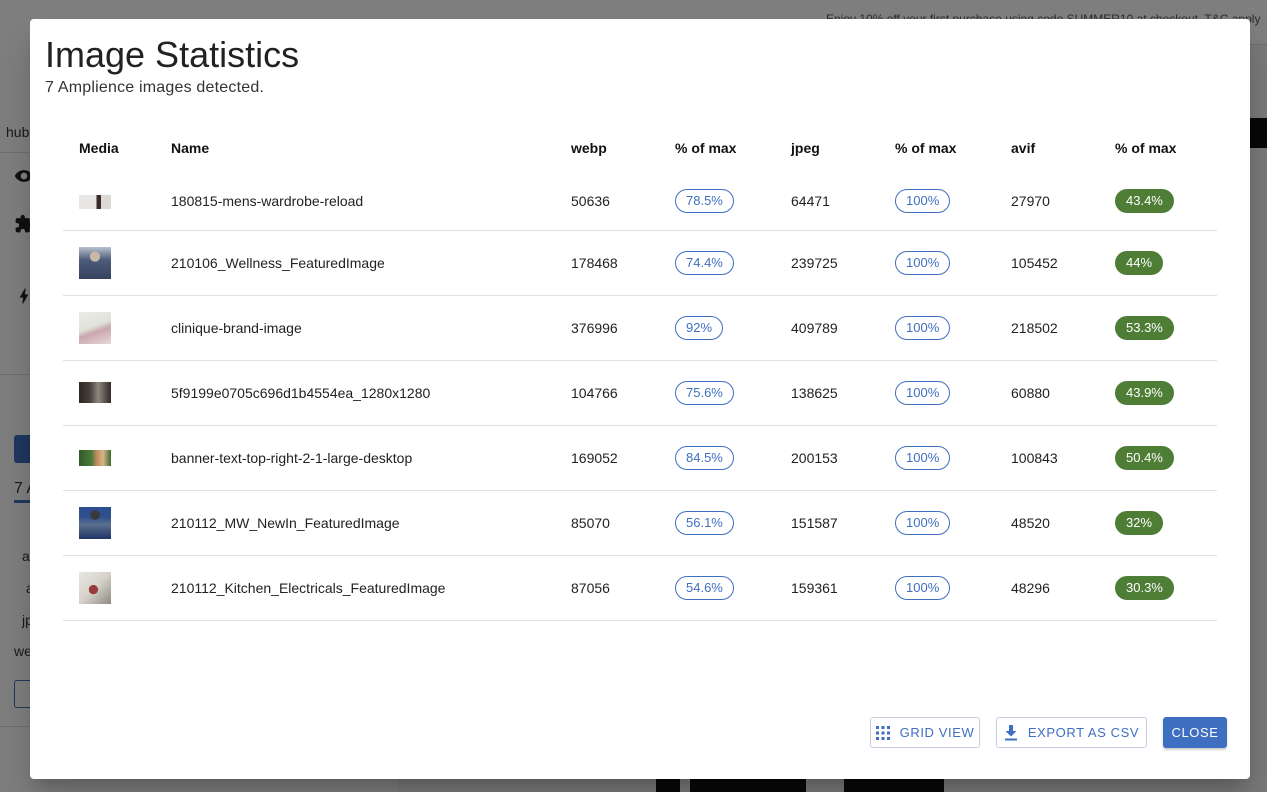 The width and height of the screenshot is (1267, 792). What do you see at coordinates (827, 393) in the screenshot?
I see `jpeg-size-cell: 138625` at bounding box center [827, 393].